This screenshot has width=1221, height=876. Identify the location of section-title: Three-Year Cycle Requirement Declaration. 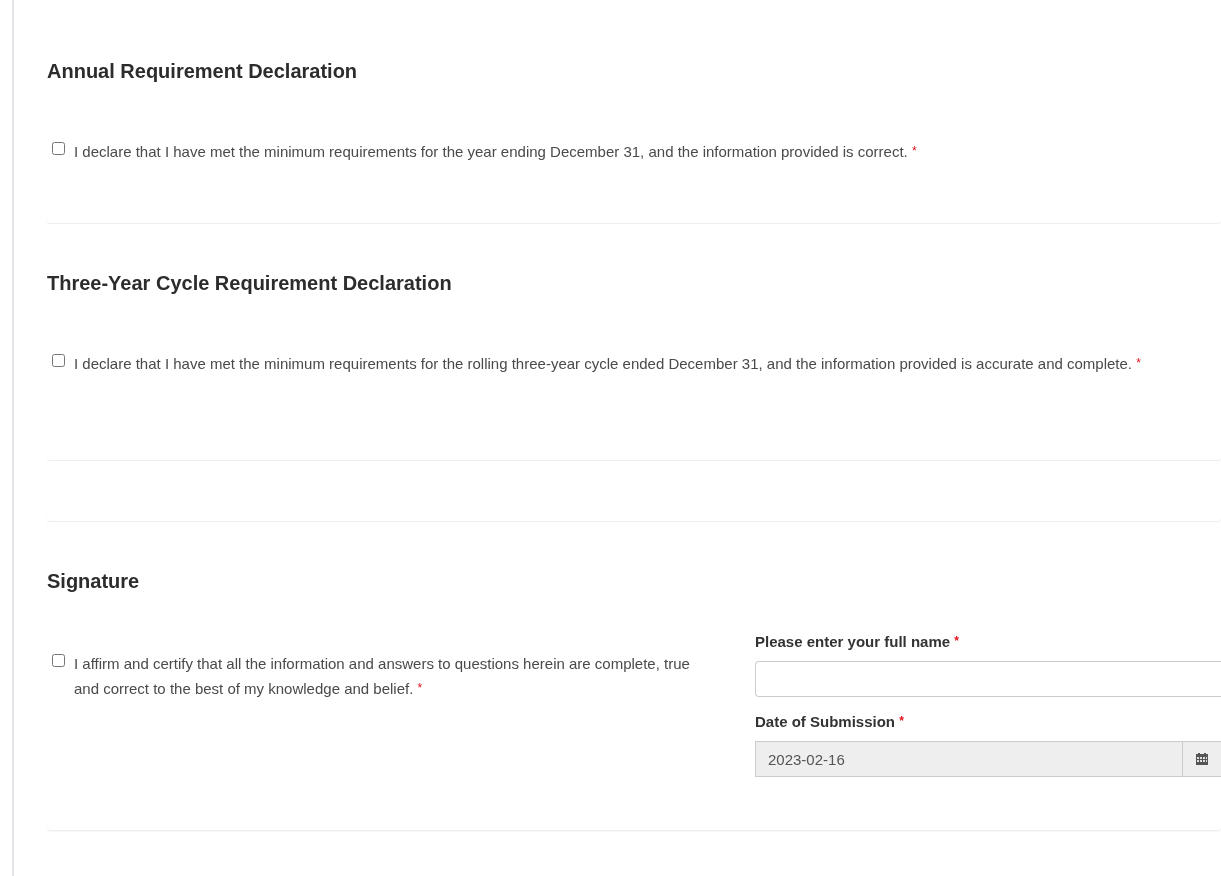
(250, 283).